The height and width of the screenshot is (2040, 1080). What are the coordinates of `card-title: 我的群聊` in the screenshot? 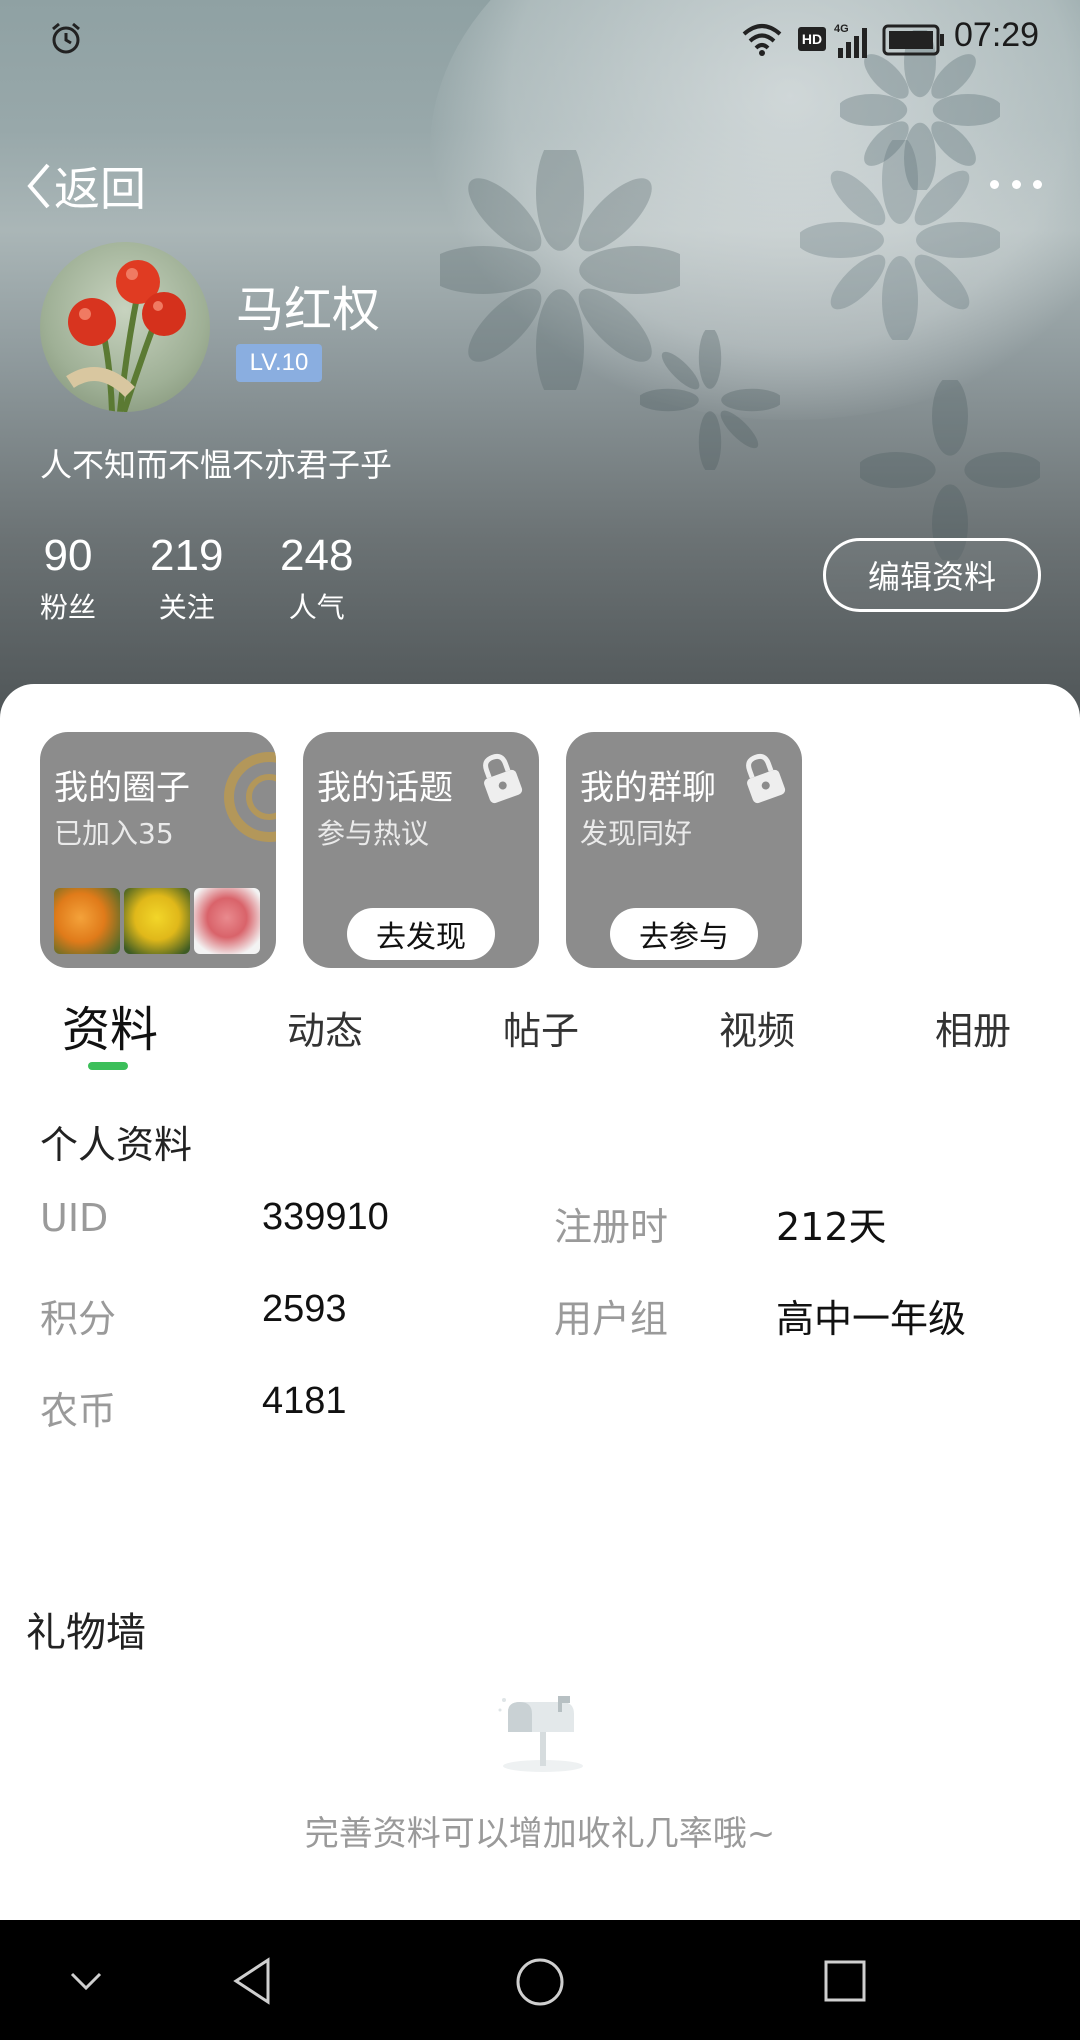 It's located at (648, 788).